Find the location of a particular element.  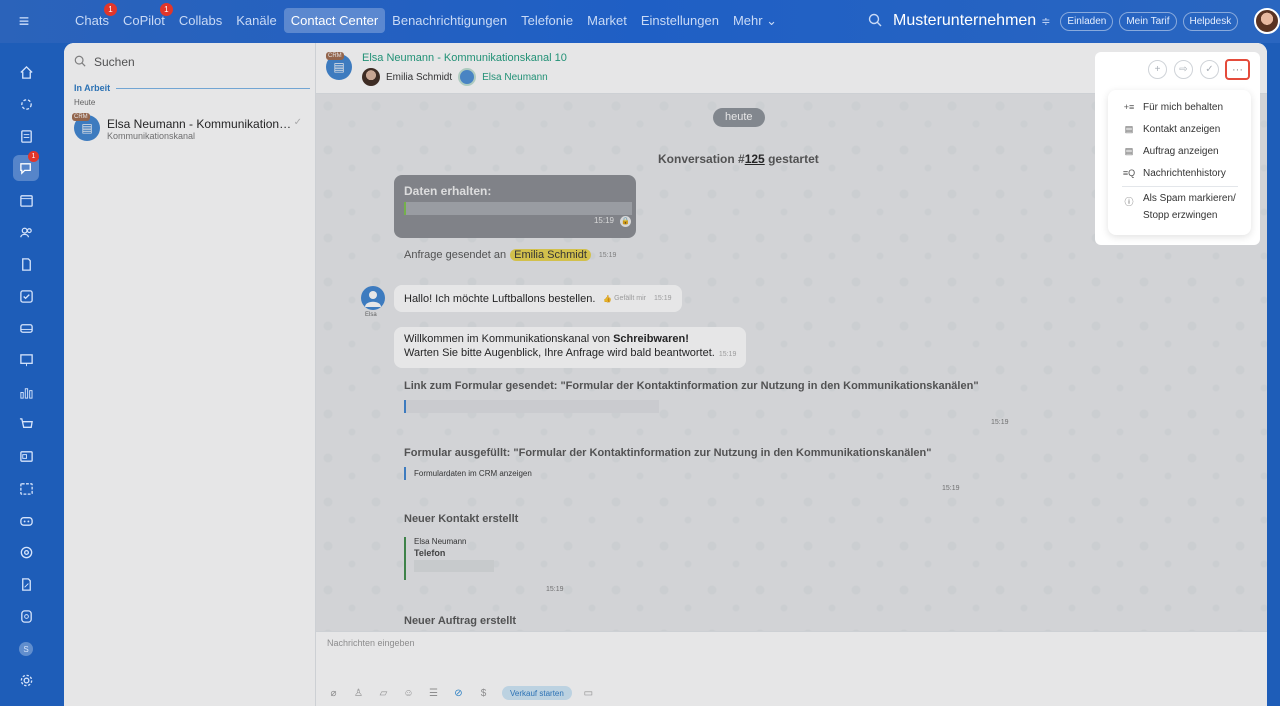

home-icon is located at coordinates (26, 72).